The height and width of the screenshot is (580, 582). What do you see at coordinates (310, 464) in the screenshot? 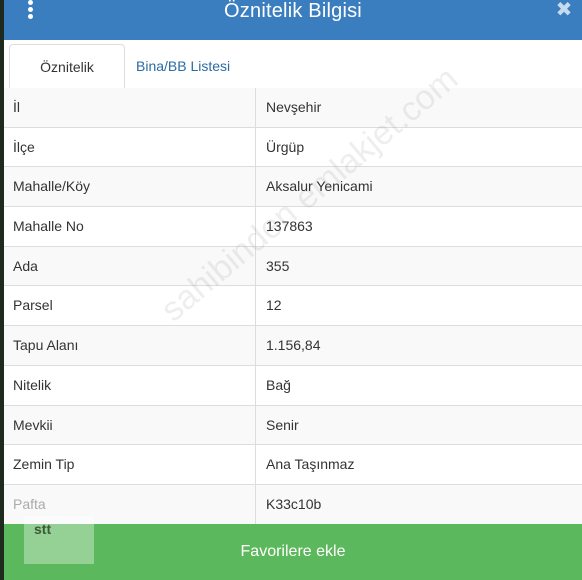
I see `row-value: Ana Taşınmaz` at bounding box center [310, 464].